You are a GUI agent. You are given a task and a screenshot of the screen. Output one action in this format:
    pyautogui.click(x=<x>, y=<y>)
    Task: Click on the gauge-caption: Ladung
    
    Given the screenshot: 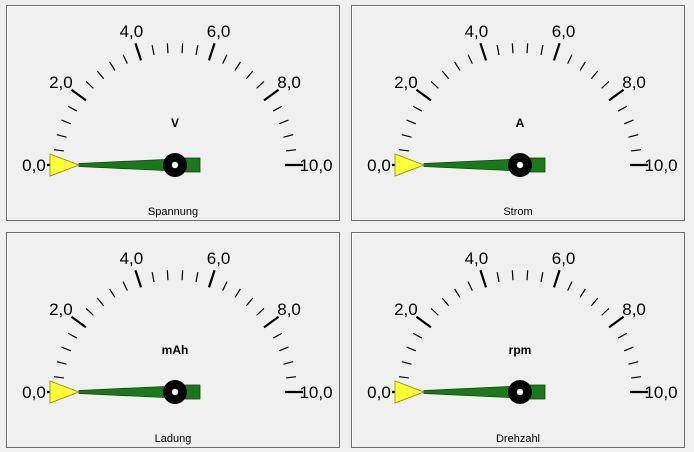 What is the action you would take?
    pyautogui.click(x=173, y=439)
    